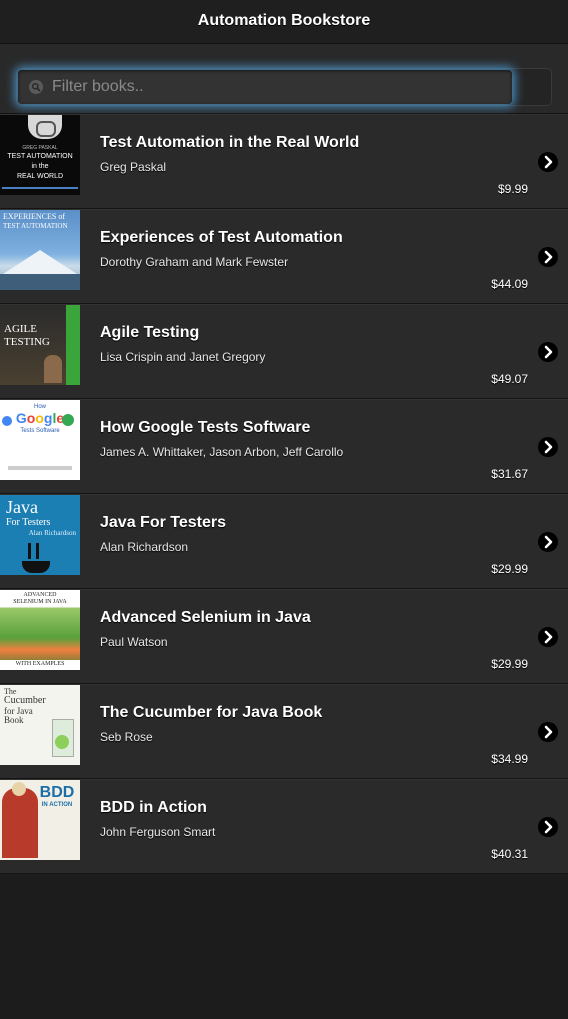 This screenshot has height=1019, width=568. What do you see at coordinates (509, 759) in the screenshot?
I see `book-price: $34.99` at bounding box center [509, 759].